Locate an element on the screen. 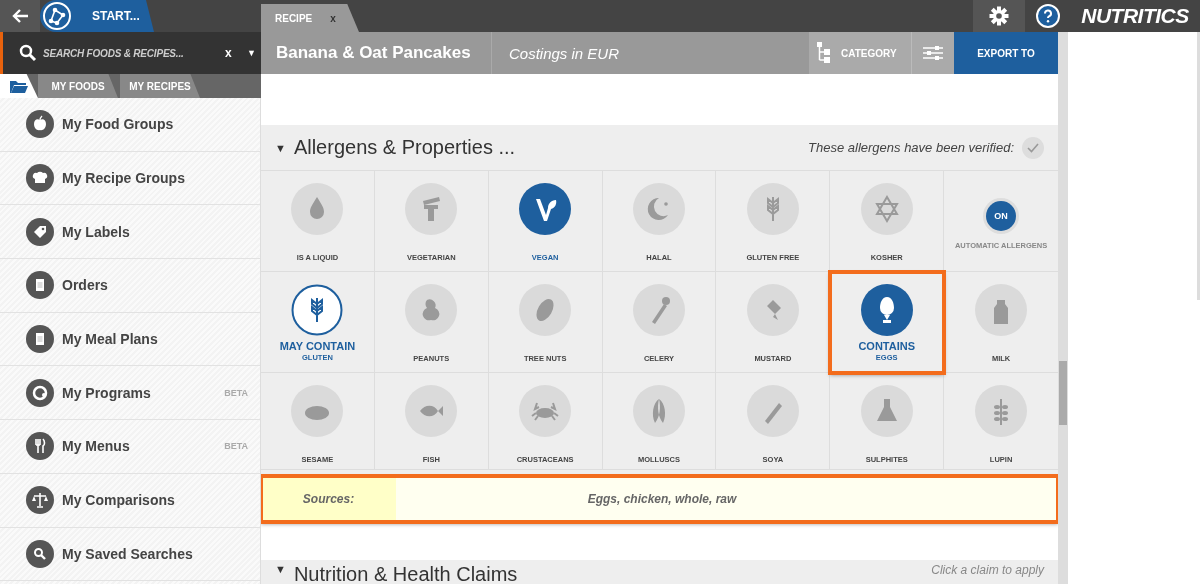 This screenshot has width=1200, height=584. logo-text: NUTRITICS is located at coordinates (1135, 16).